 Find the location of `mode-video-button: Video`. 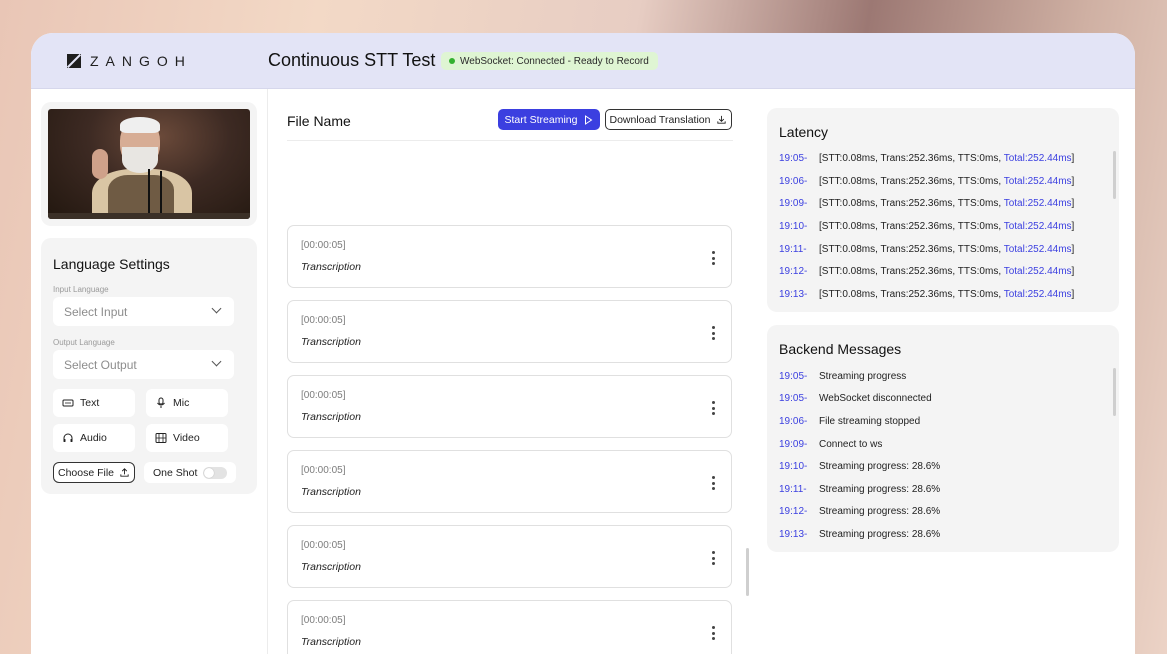

mode-video-button: Video is located at coordinates (187, 438).